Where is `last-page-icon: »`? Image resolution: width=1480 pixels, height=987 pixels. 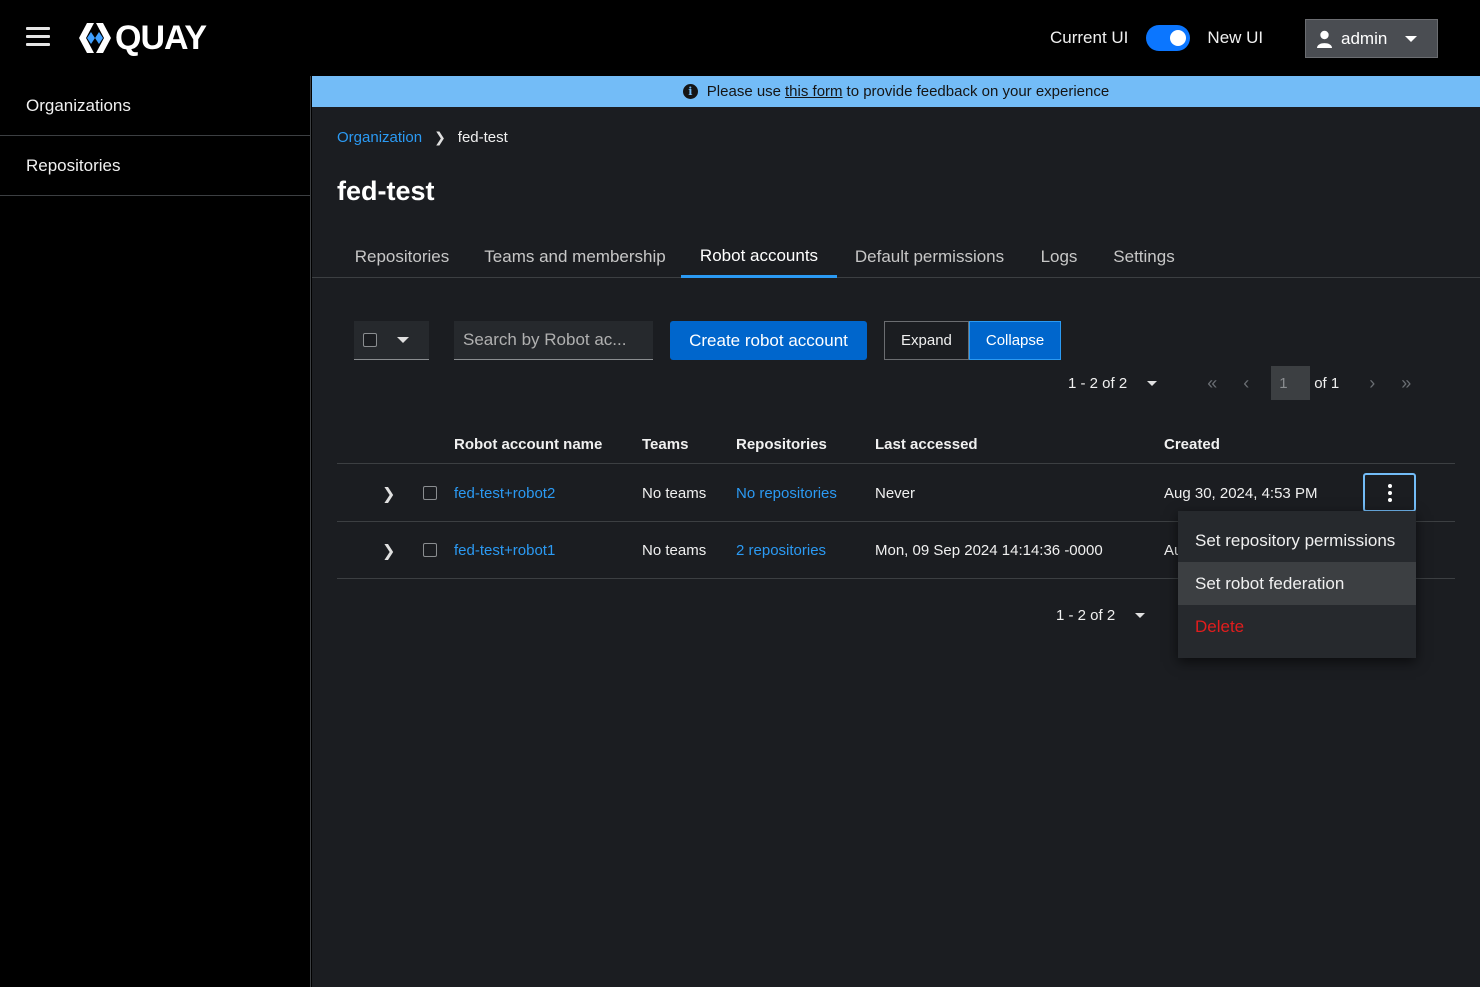 last-page-icon: » is located at coordinates (1406, 383).